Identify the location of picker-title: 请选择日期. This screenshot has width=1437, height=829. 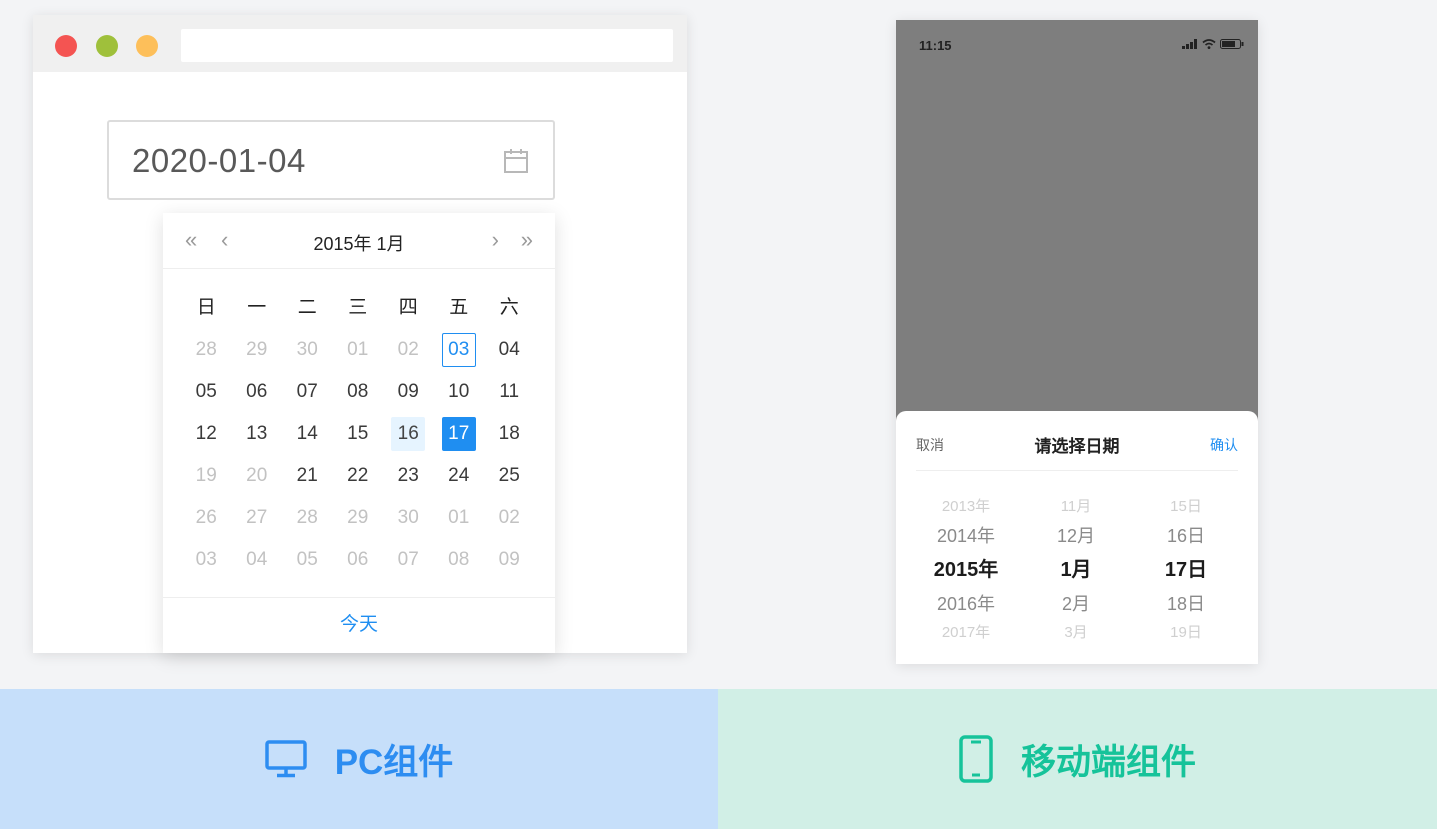
(1077, 446).